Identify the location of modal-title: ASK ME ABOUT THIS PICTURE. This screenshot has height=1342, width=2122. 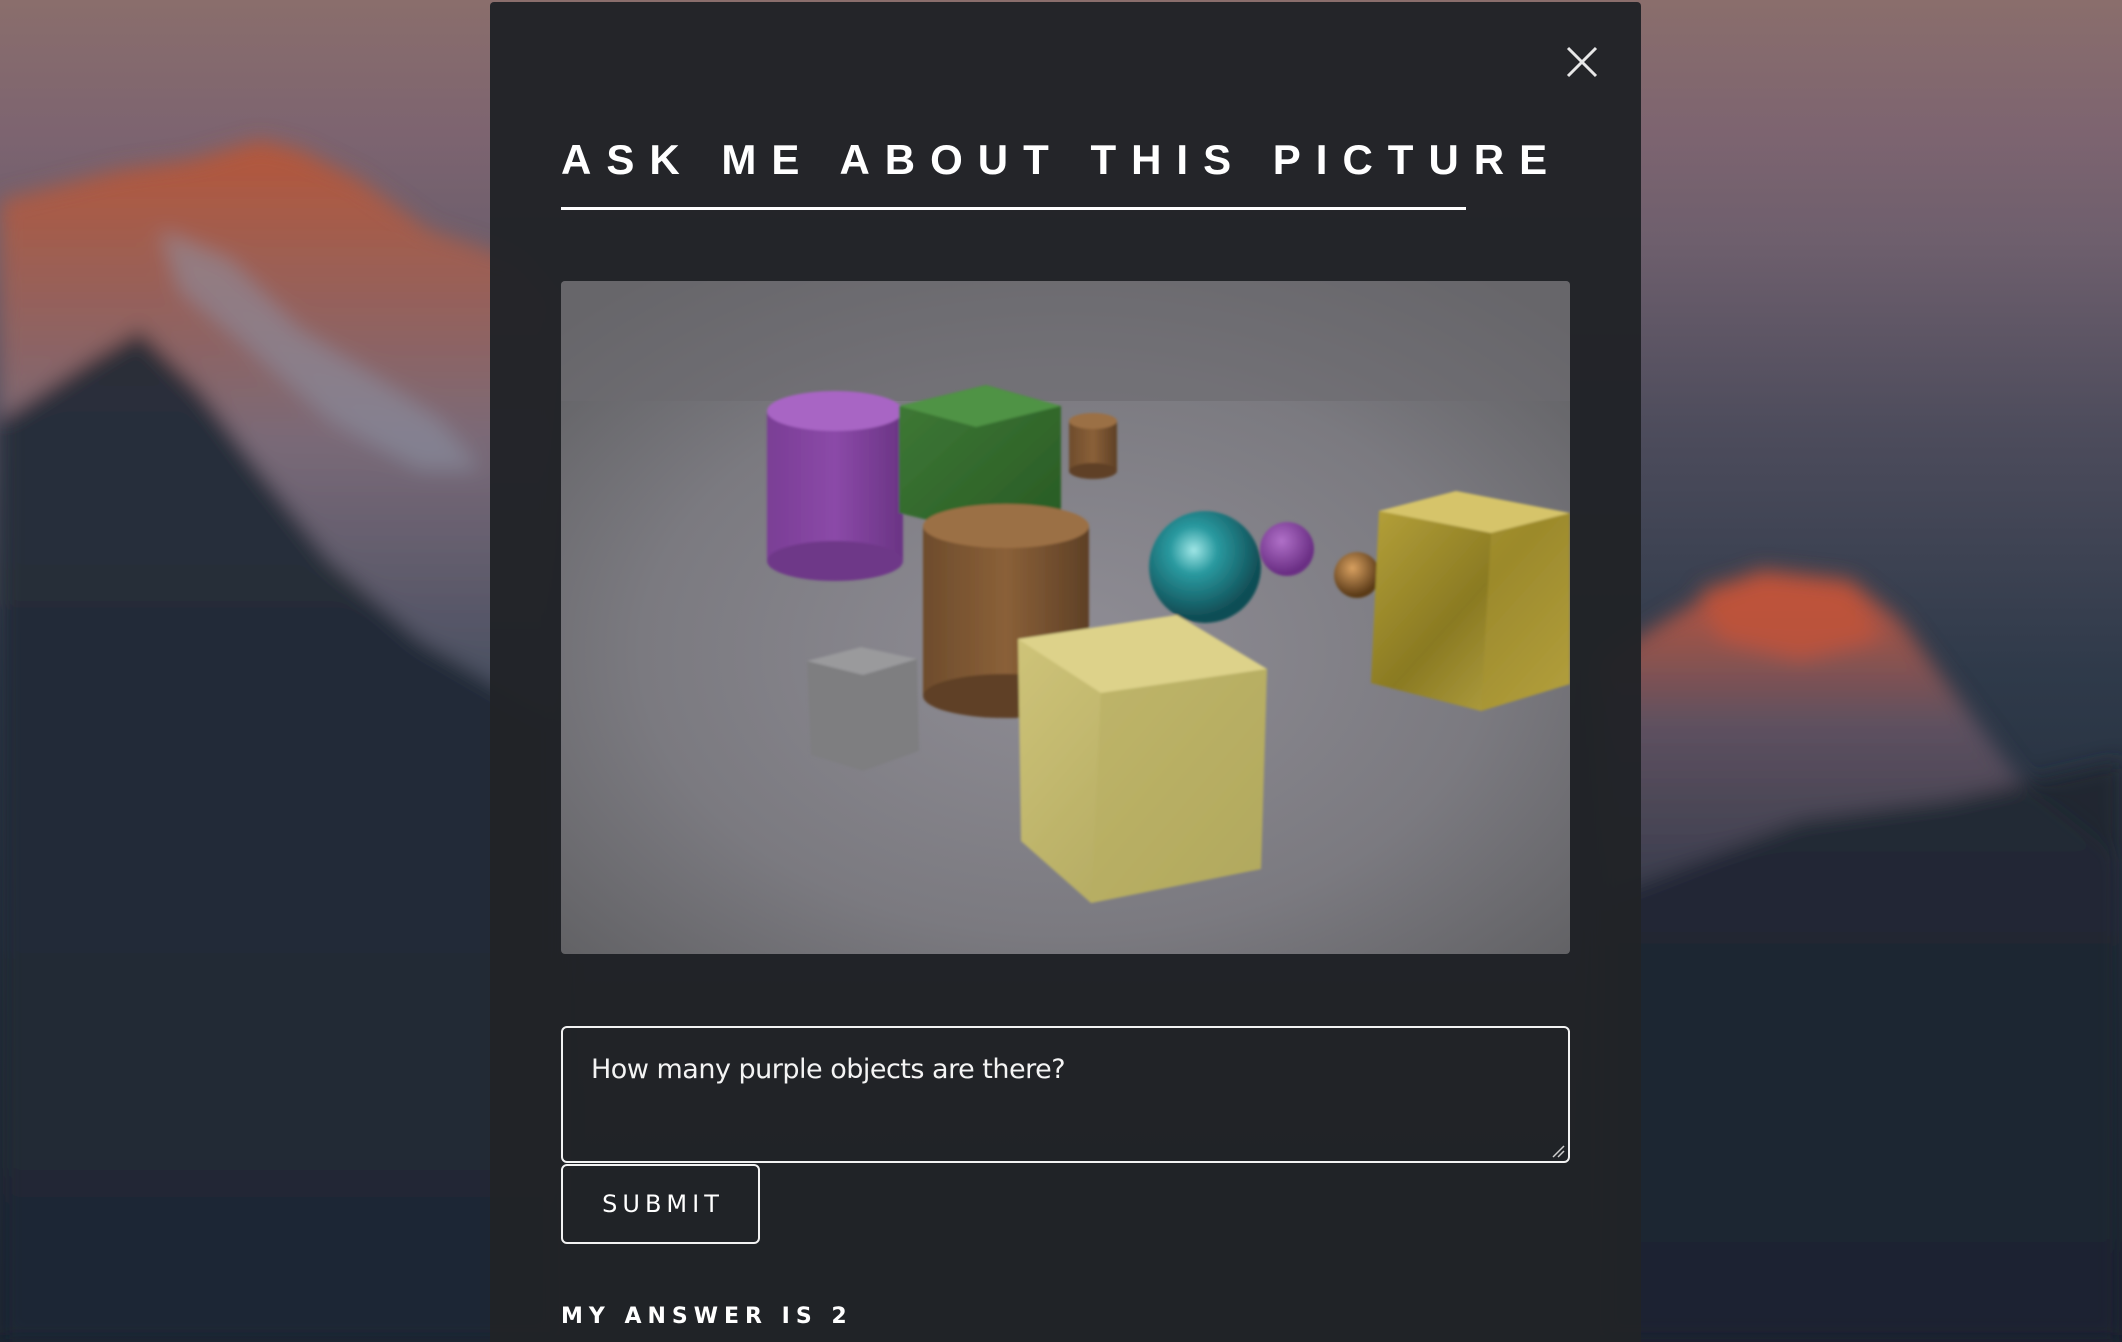
(1062, 159).